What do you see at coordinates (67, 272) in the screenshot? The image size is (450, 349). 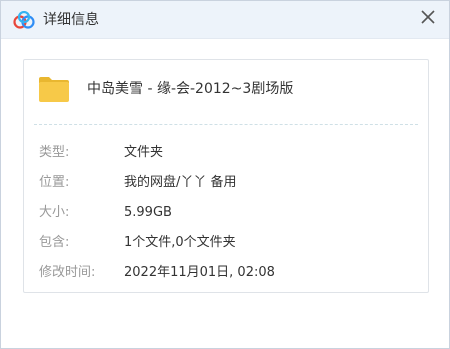 I see `detail-label: 修改时间:` at bounding box center [67, 272].